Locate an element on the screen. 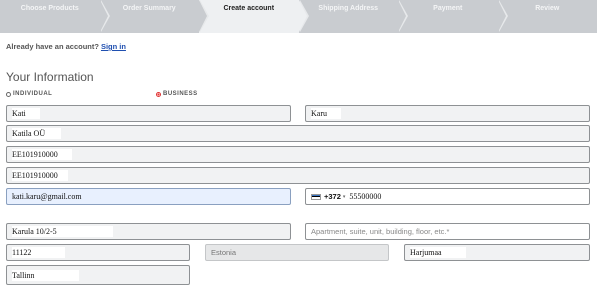  step-payment: Payment is located at coordinates (452, 16).